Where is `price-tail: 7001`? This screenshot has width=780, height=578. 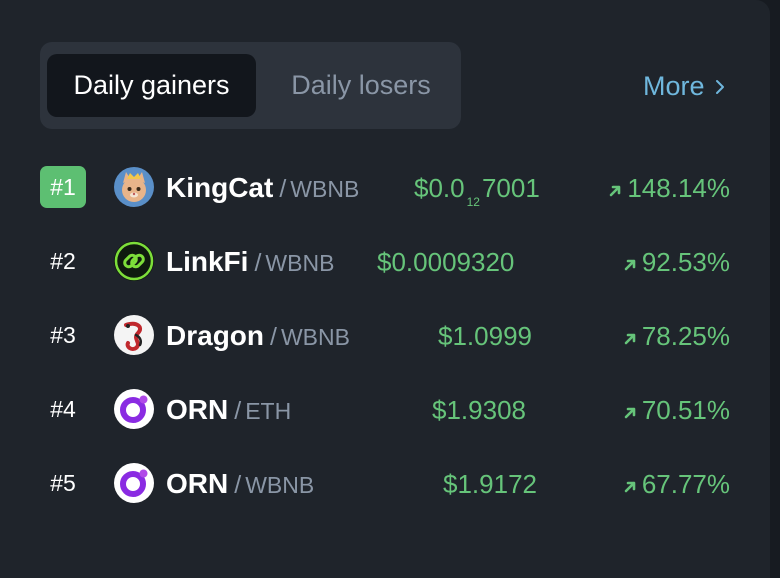 price-tail: 7001 is located at coordinates (510, 188).